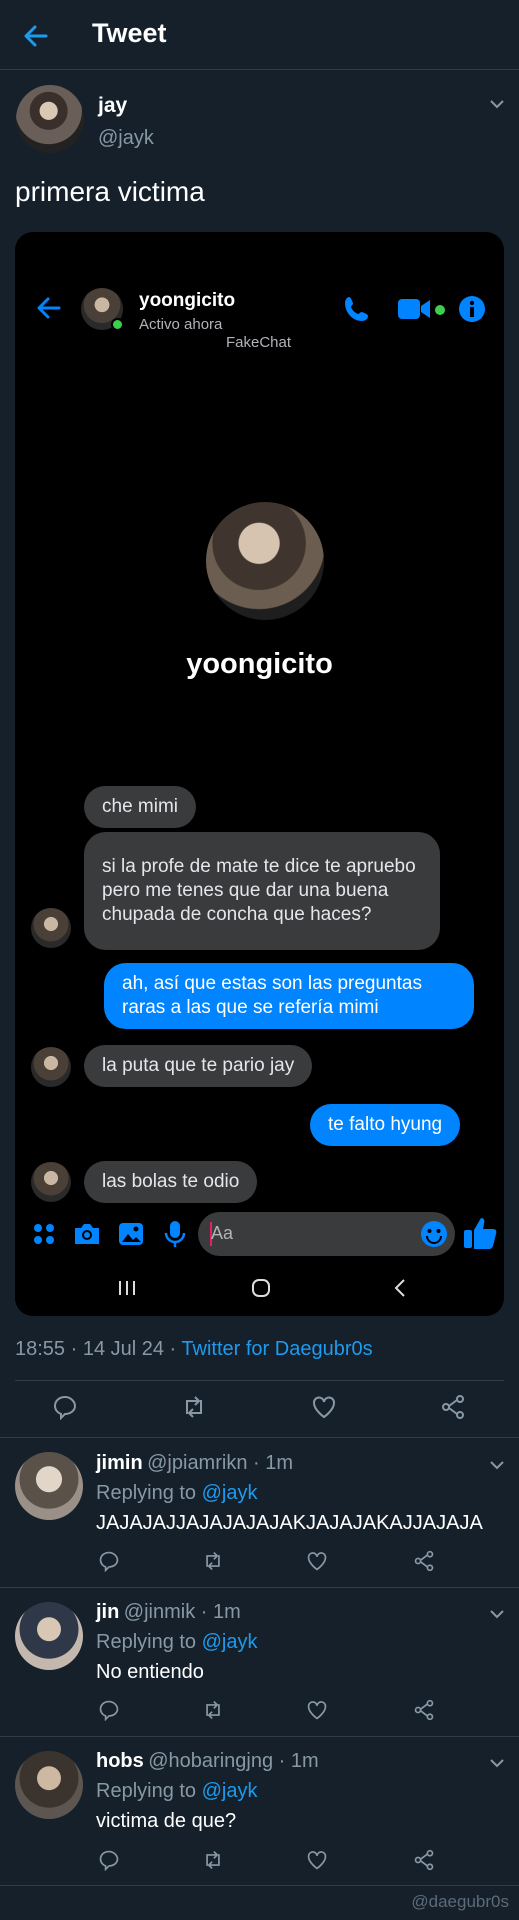 Image resolution: width=519 pixels, height=1920 pixels. Describe the element at coordinates (276, 1349) in the screenshot. I see `tweet-source-link: Twitter for Daegubr0s` at that location.